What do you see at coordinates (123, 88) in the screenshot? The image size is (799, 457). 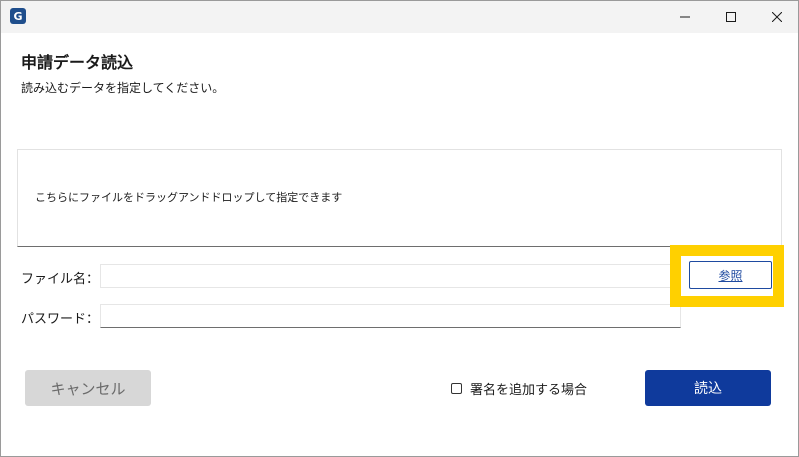 I see `page-subtitle: 読み込むデータを指定してください。` at bounding box center [123, 88].